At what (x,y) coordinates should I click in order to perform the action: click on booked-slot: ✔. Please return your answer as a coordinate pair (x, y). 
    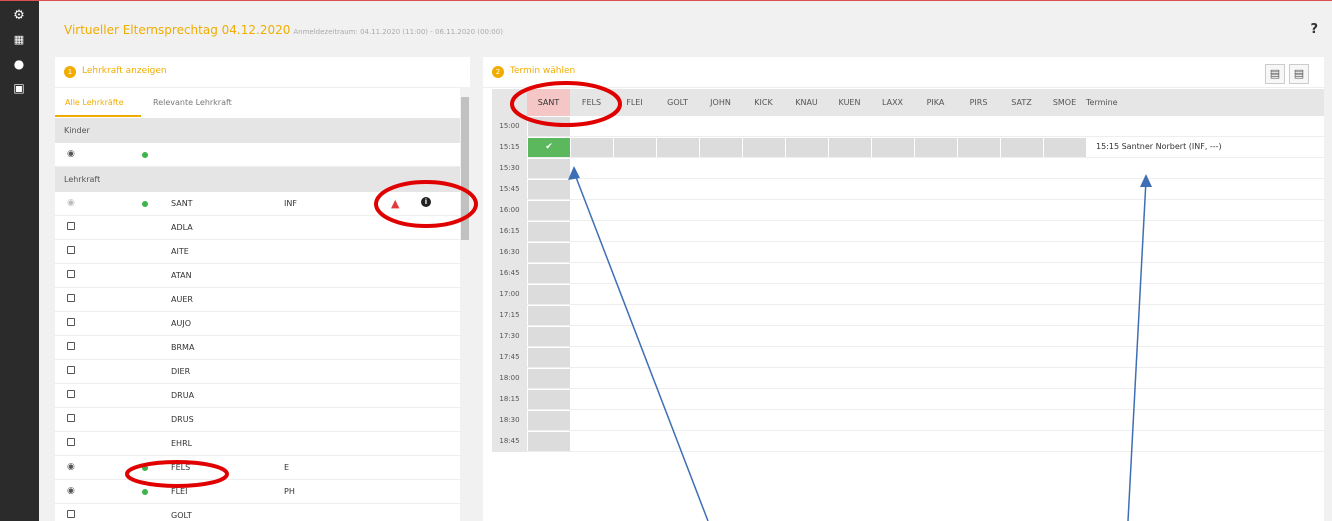
    Looking at the image, I should click on (549, 147).